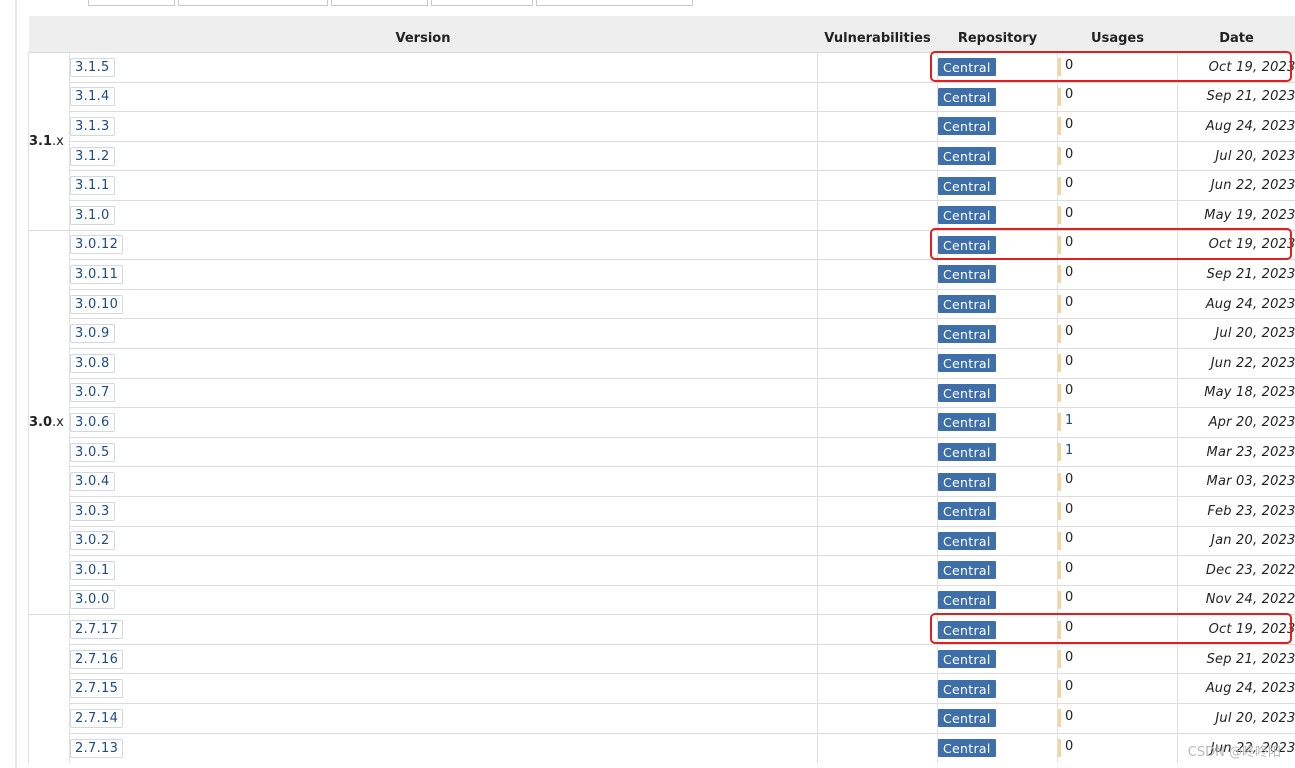 The height and width of the screenshot is (768, 1295). Describe the element at coordinates (97, 689) in the screenshot. I see `version-link: 2.7.15` at that location.